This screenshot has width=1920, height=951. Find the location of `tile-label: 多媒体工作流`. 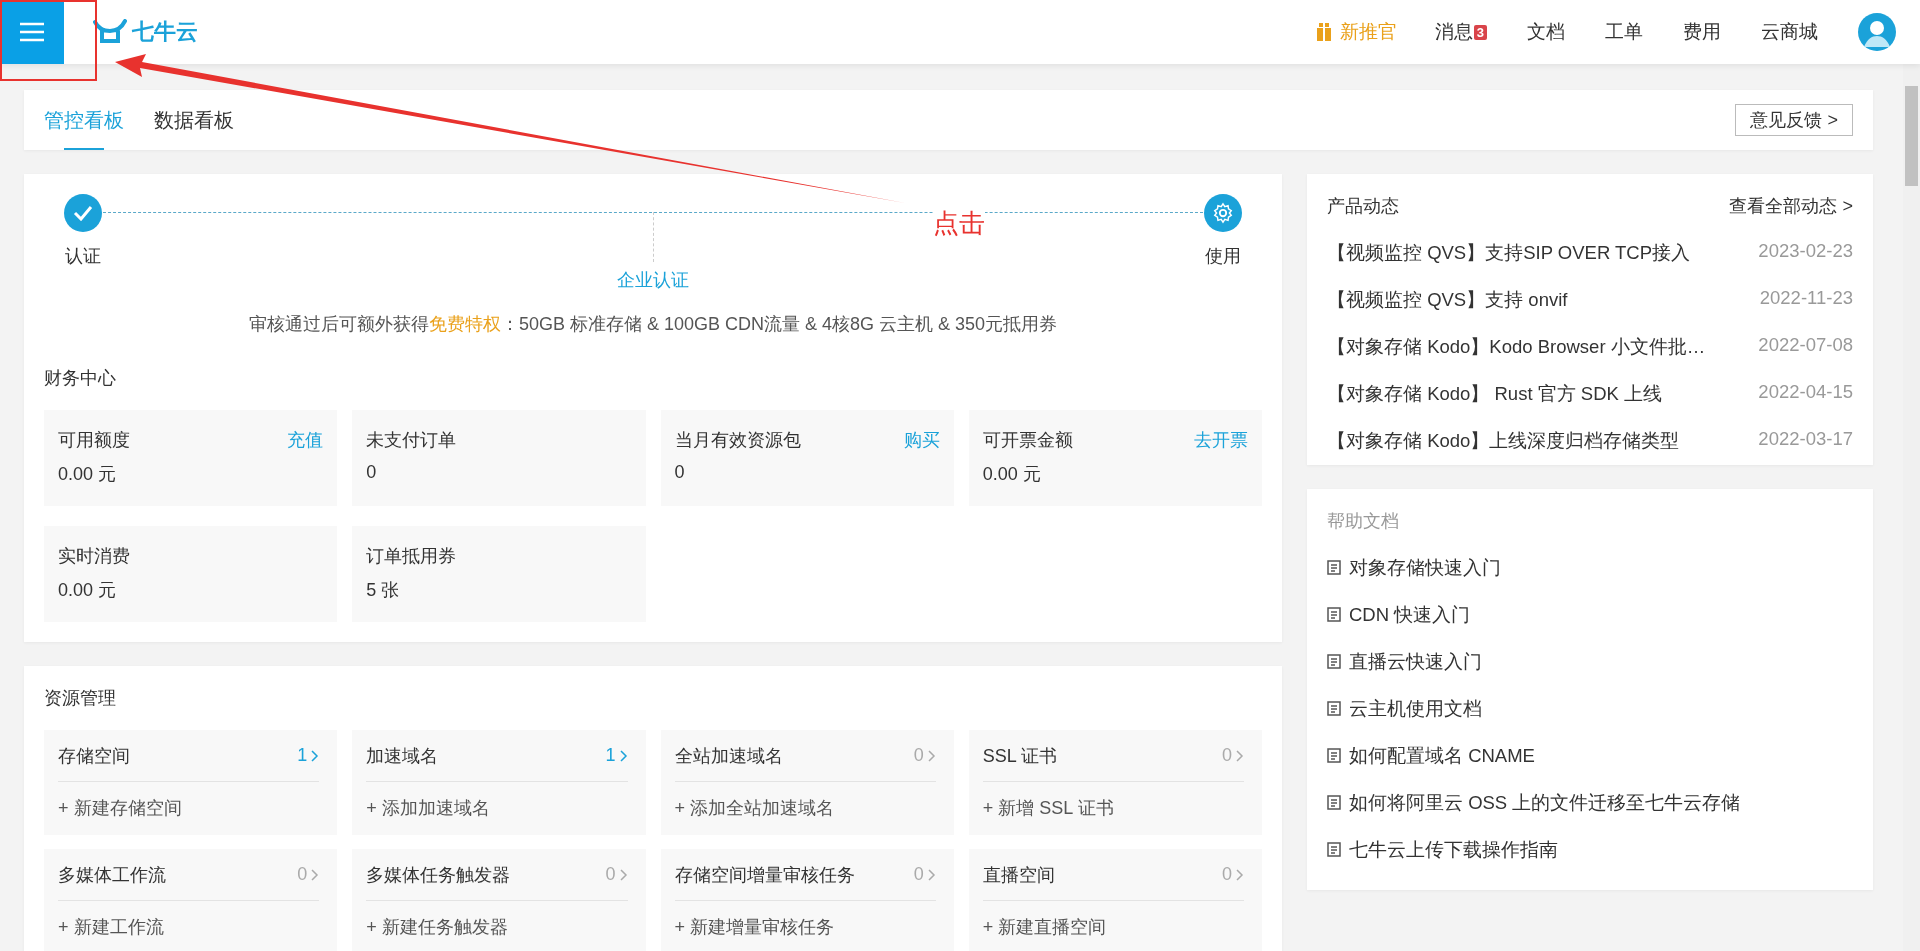

tile-label: 多媒体工作流 is located at coordinates (112, 875).